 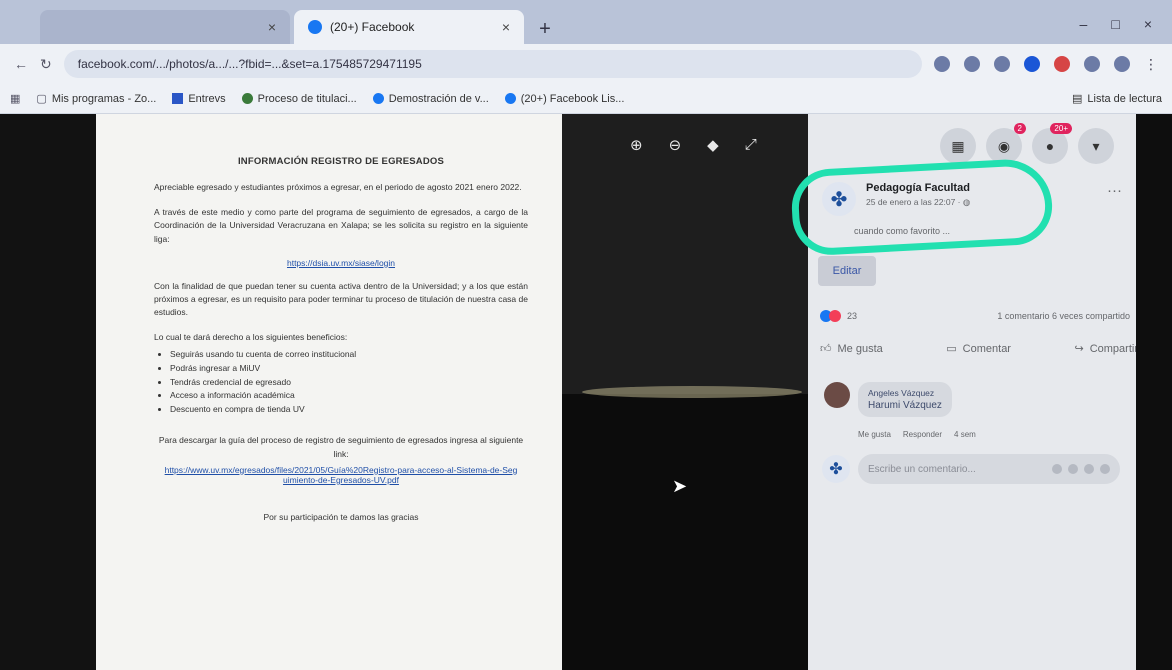 I want to click on extension-icons: ⋮, so click(x=1046, y=64).